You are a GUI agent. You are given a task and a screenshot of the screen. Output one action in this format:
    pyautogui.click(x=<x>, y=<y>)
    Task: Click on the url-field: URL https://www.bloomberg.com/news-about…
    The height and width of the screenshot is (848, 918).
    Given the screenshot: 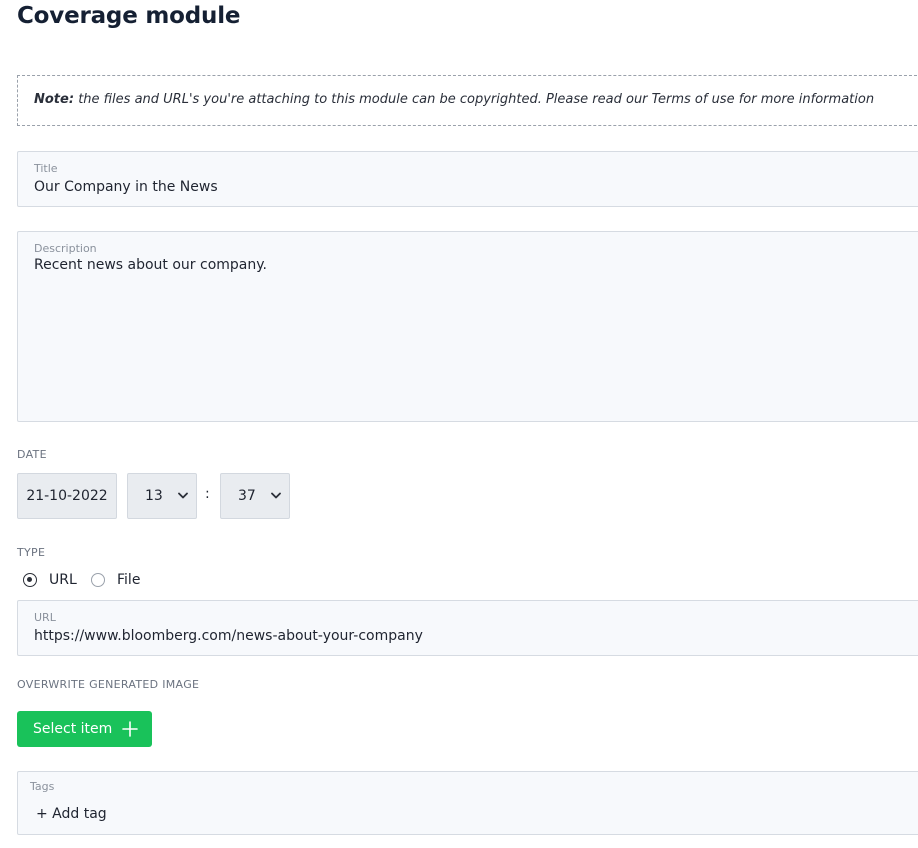 What is the action you would take?
    pyautogui.click(x=467, y=628)
    